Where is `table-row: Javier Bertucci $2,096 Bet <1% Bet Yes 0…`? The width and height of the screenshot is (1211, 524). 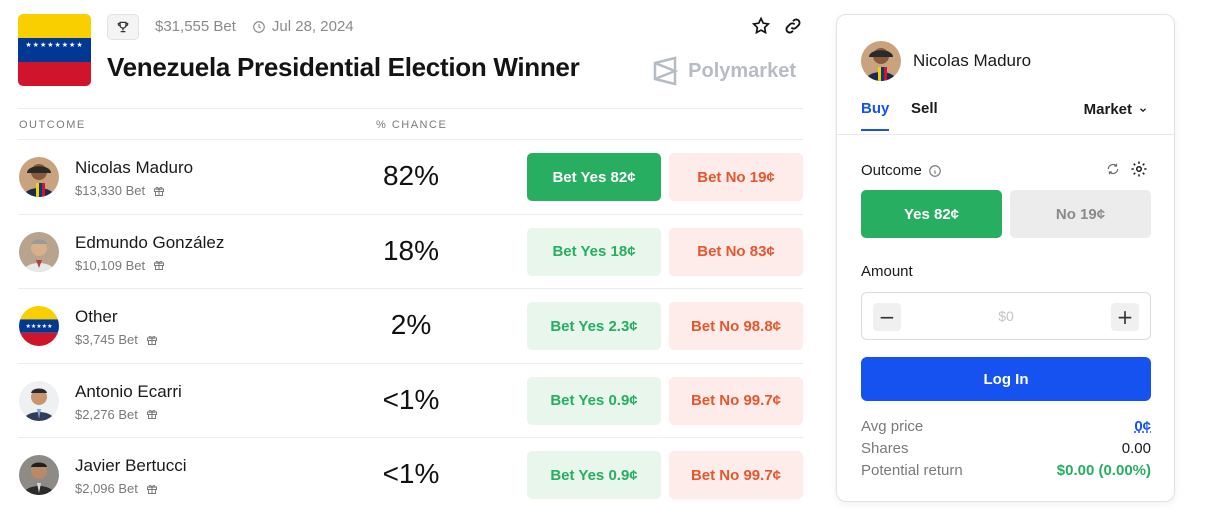
table-row: Javier Bertucci $2,096 Bet <1% Bet Yes 0… is located at coordinates (410, 475).